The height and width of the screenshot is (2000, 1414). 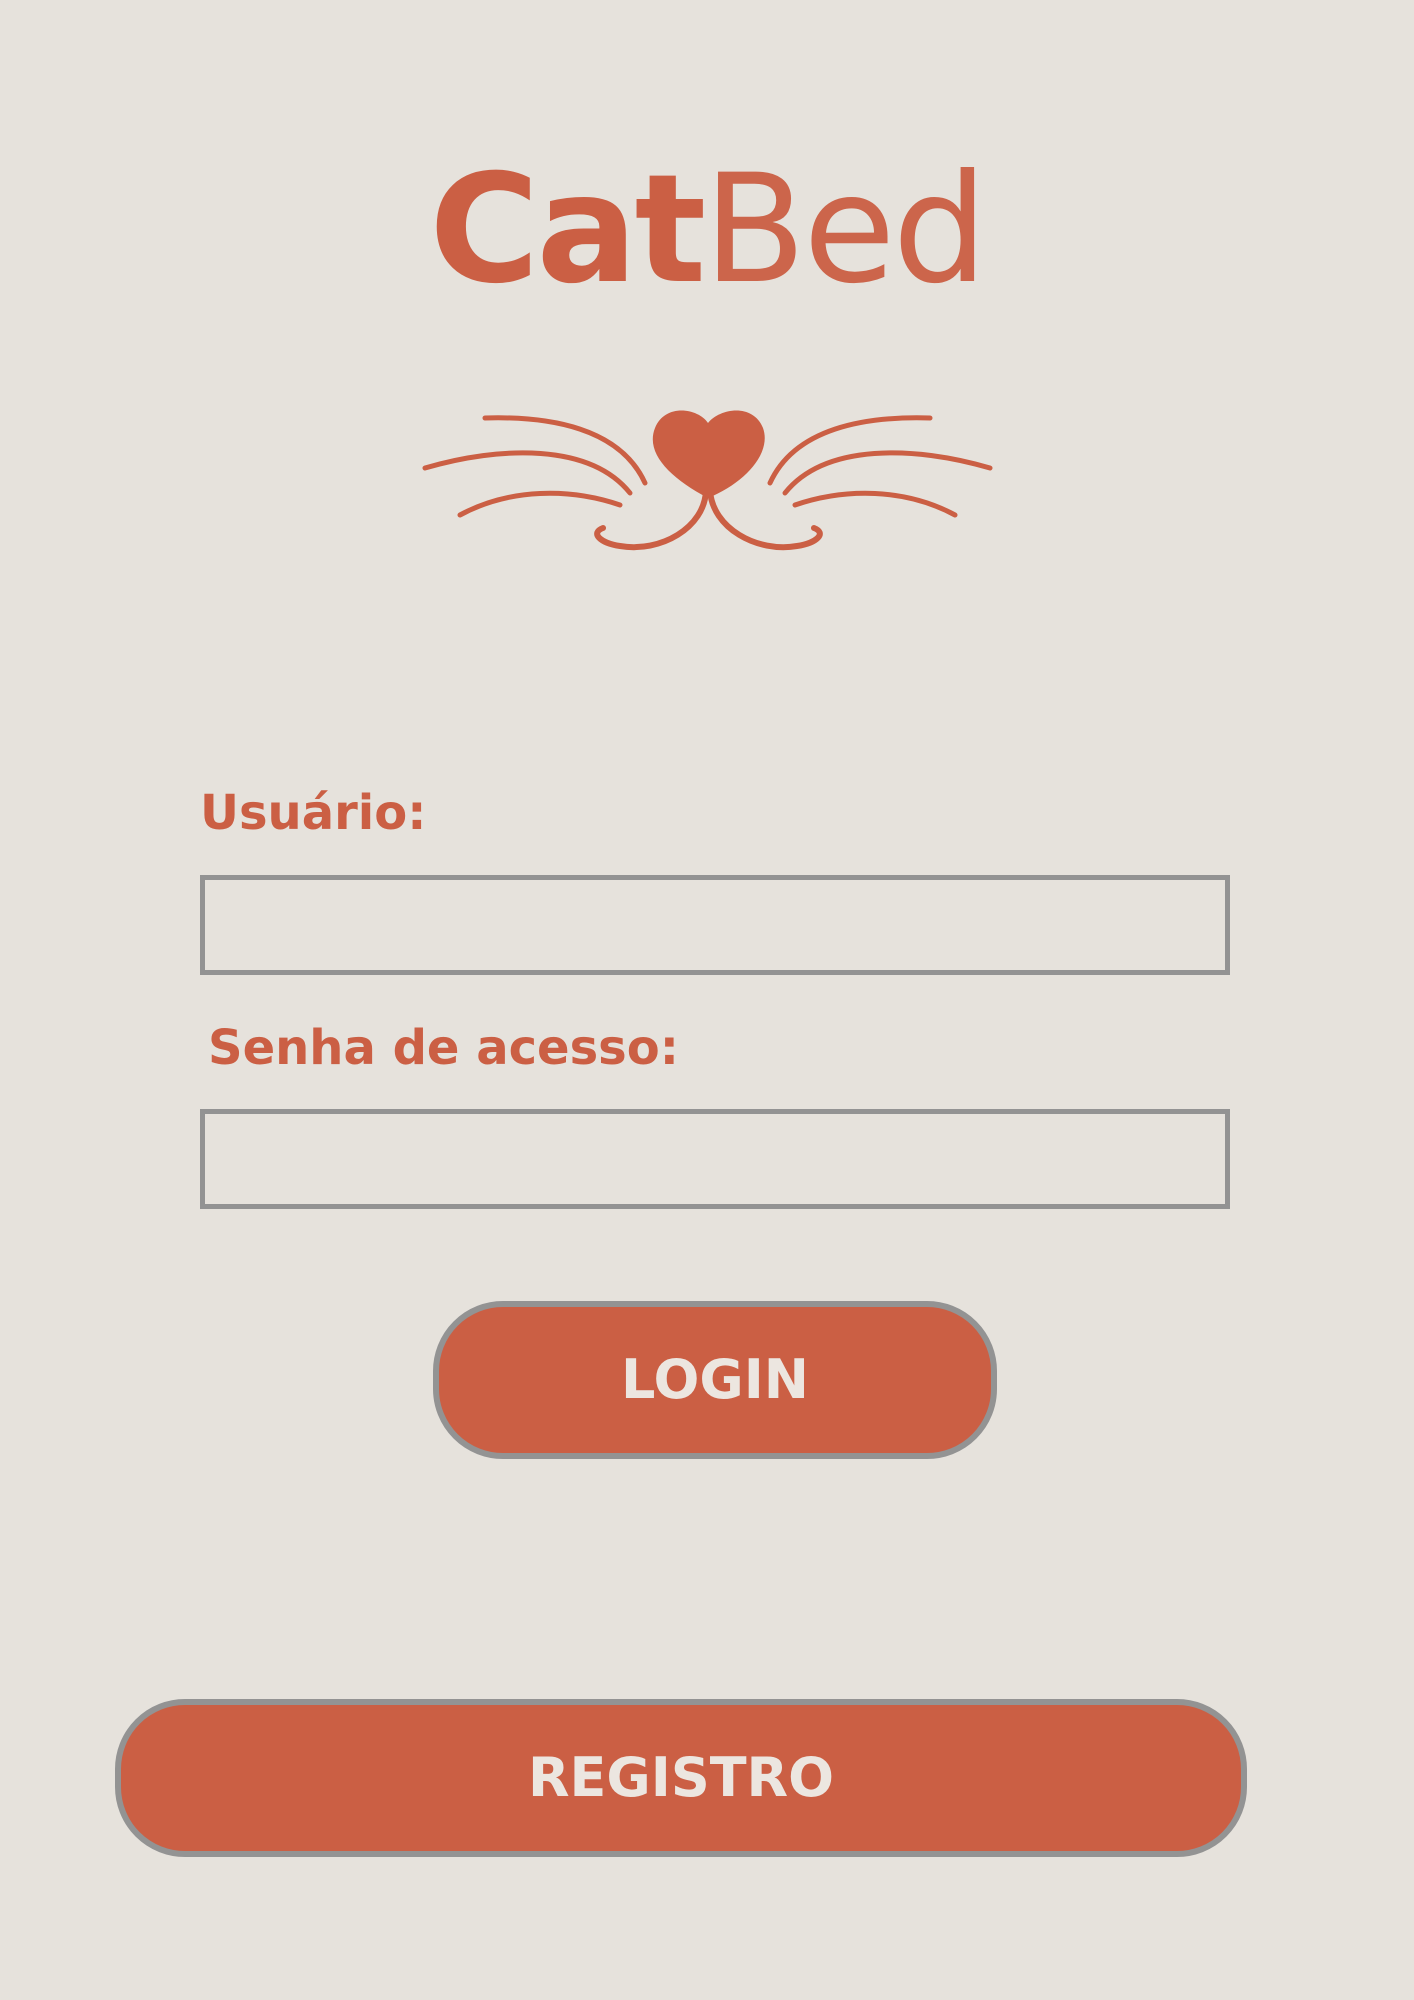 I want to click on logo-text-bed: Bed, so click(x=845, y=230).